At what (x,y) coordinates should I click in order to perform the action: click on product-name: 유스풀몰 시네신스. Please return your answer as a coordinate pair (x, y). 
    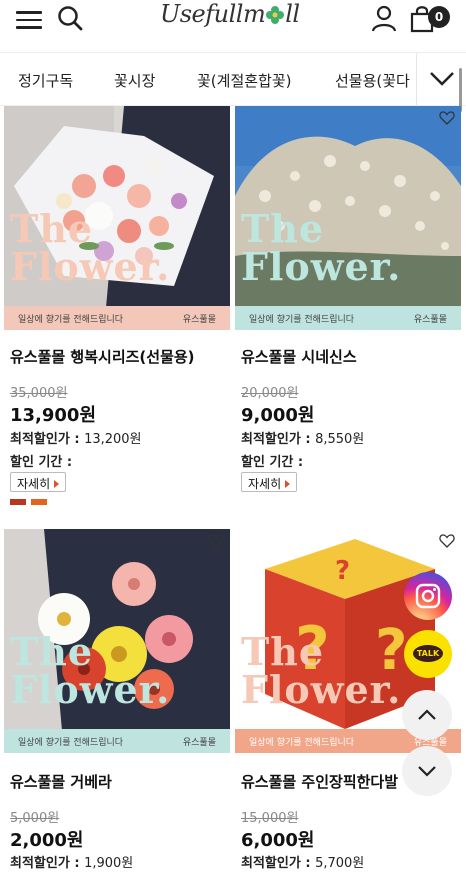
    Looking at the image, I should click on (299, 356).